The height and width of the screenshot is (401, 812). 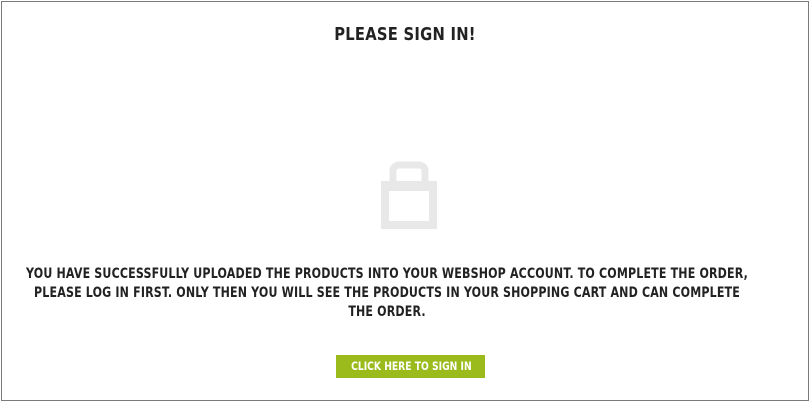 I want to click on shopping-bag-icon, so click(x=409, y=195).